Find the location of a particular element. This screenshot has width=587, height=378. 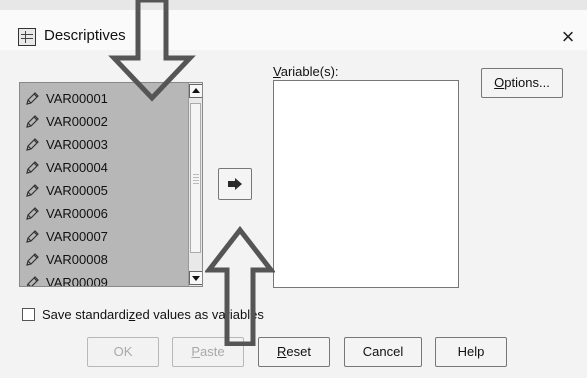

save-standardized-checkbox is located at coordinates (28, 314).